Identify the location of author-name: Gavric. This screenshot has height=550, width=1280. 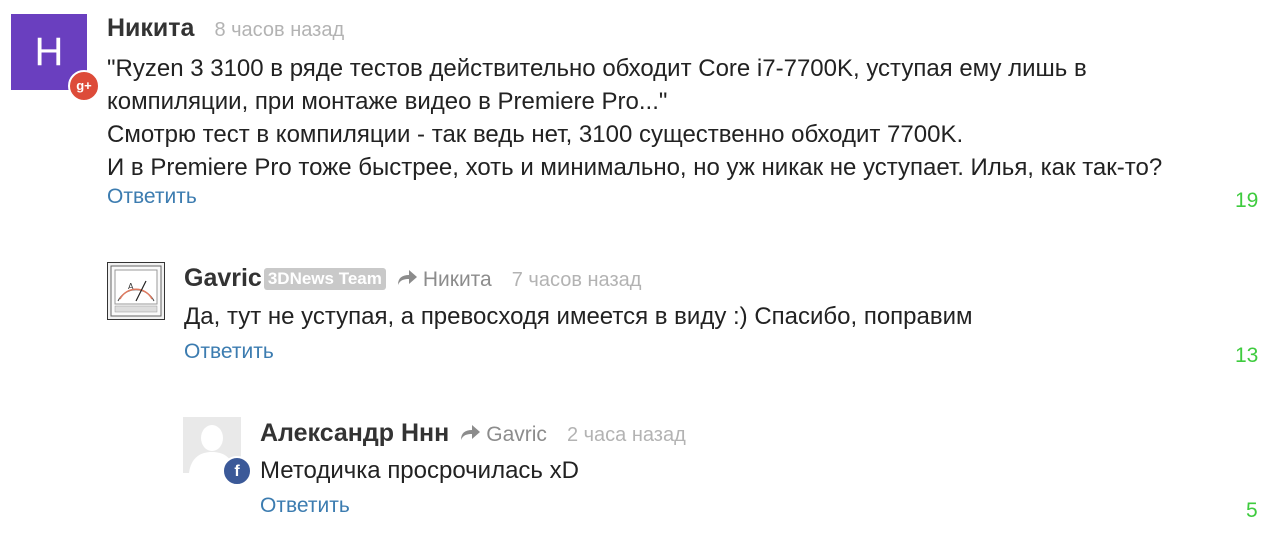
(223, 278).